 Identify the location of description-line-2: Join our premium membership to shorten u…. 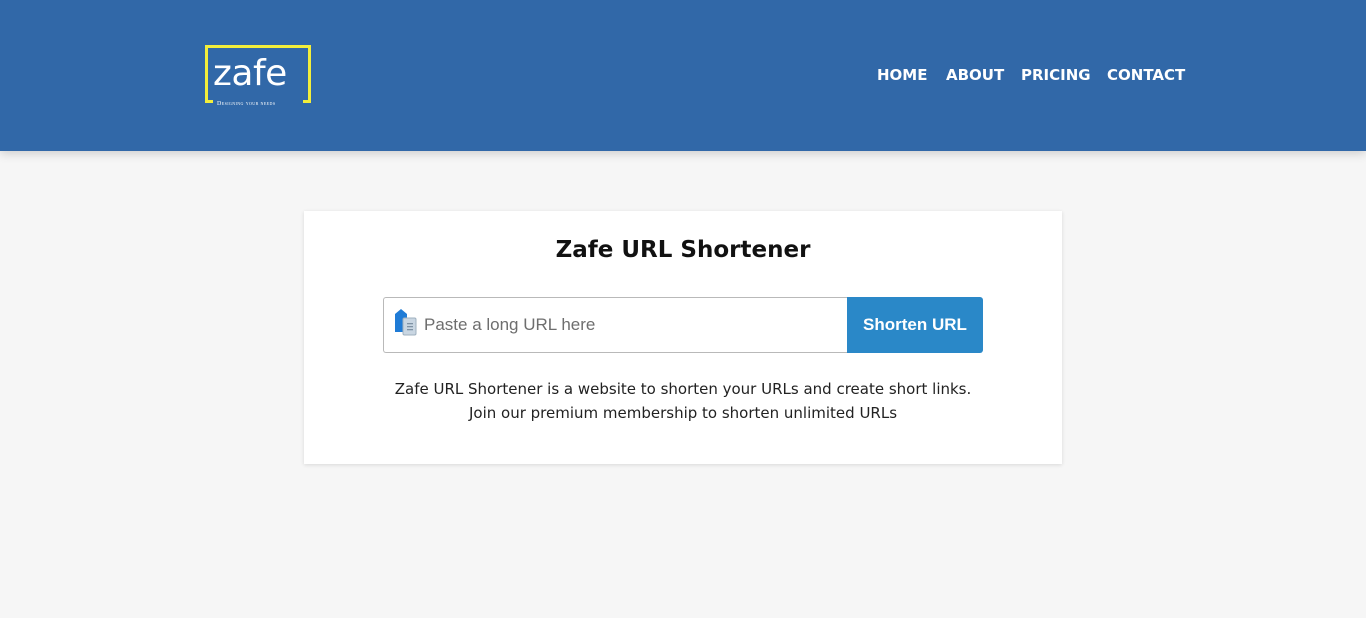
(683, 413).